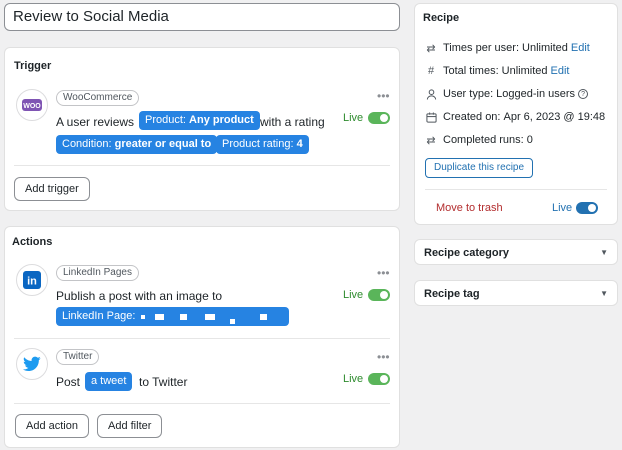 The height and width of the screenshot is (450, 622). What do you see at coordinates (587, 208) in the screenshot?
I see `recipe-live-toggle` at bounding box center [587, 208].